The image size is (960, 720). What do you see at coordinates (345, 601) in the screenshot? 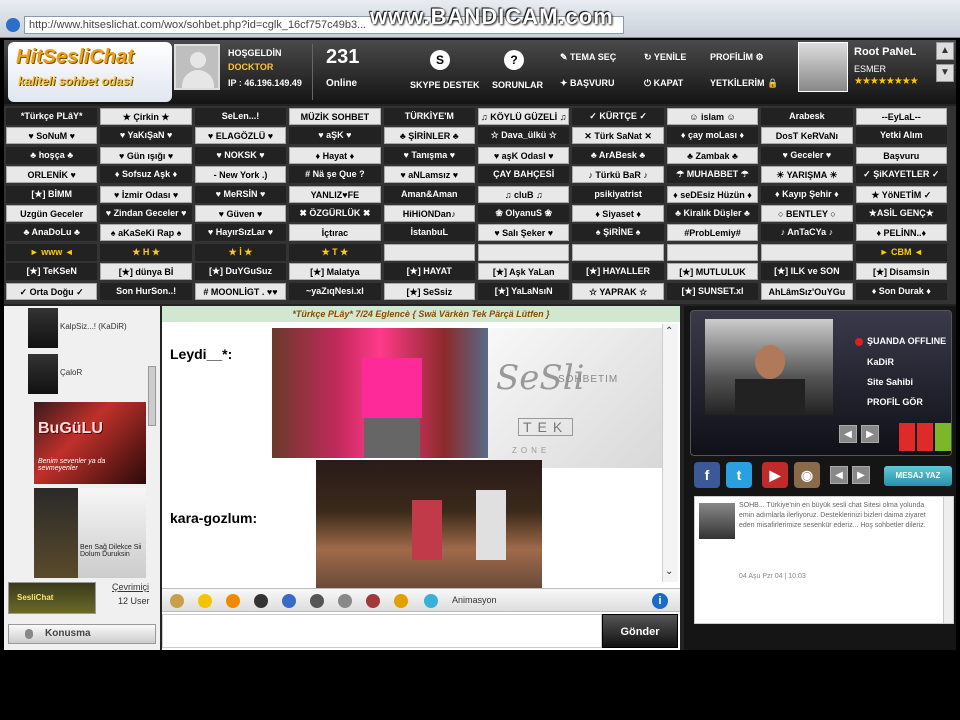
I see `photo-icon` at bounding box center [345, 601].